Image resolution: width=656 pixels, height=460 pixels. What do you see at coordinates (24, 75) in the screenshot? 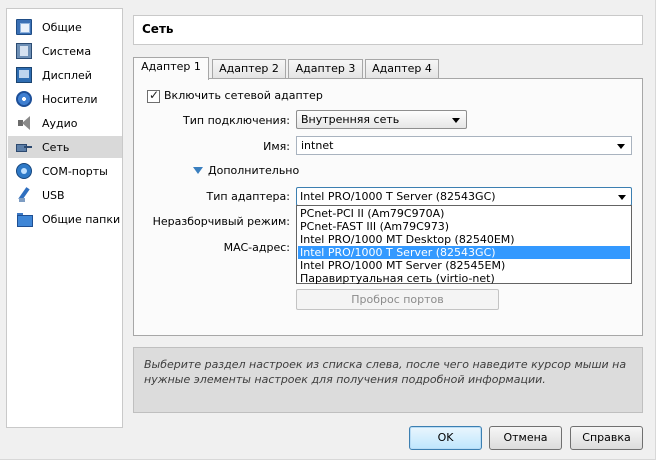
I see `display-icon` at bounding box center [24, 75].